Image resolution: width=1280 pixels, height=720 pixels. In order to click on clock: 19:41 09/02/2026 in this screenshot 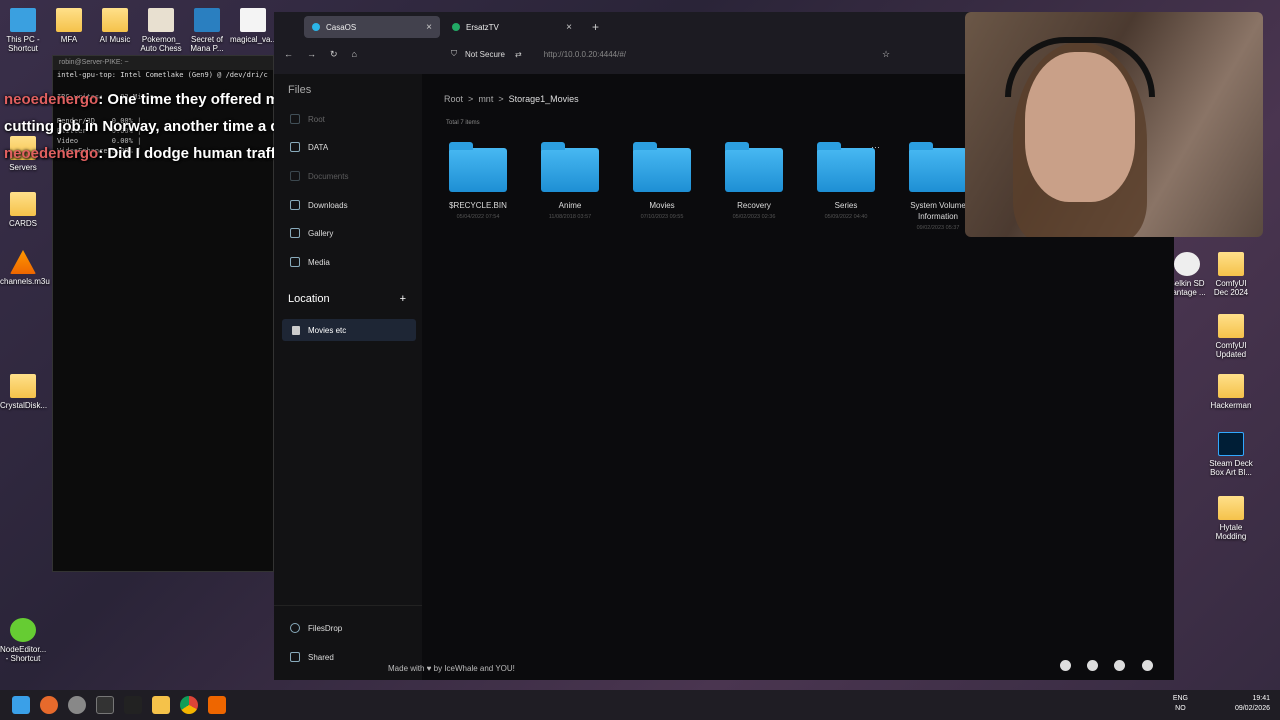, I will do `click(1252, 704)`.